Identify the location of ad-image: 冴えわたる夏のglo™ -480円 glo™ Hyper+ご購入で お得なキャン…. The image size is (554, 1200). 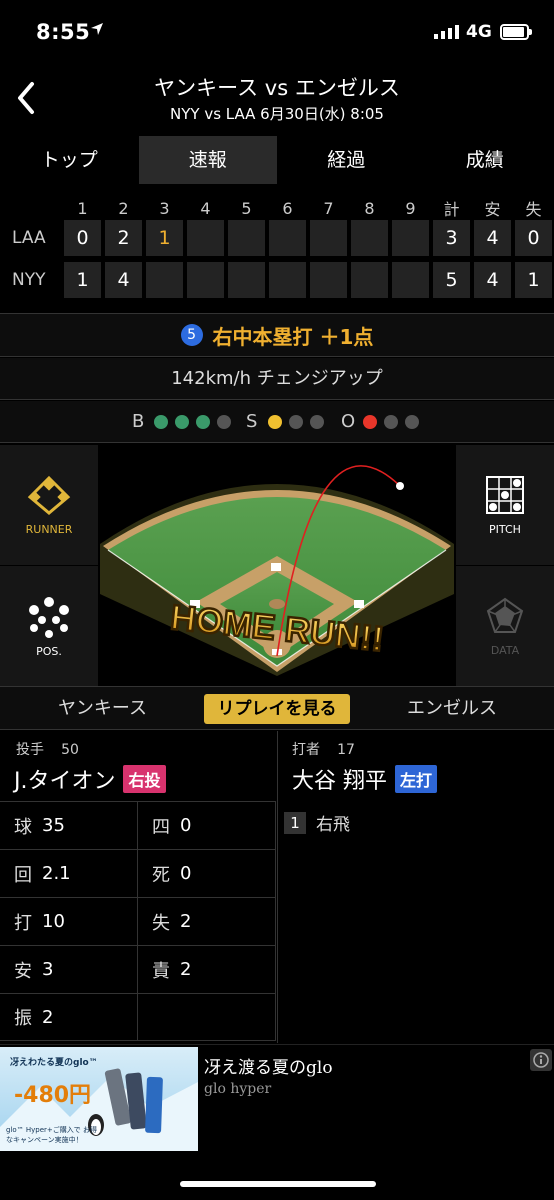
(99, 1099).